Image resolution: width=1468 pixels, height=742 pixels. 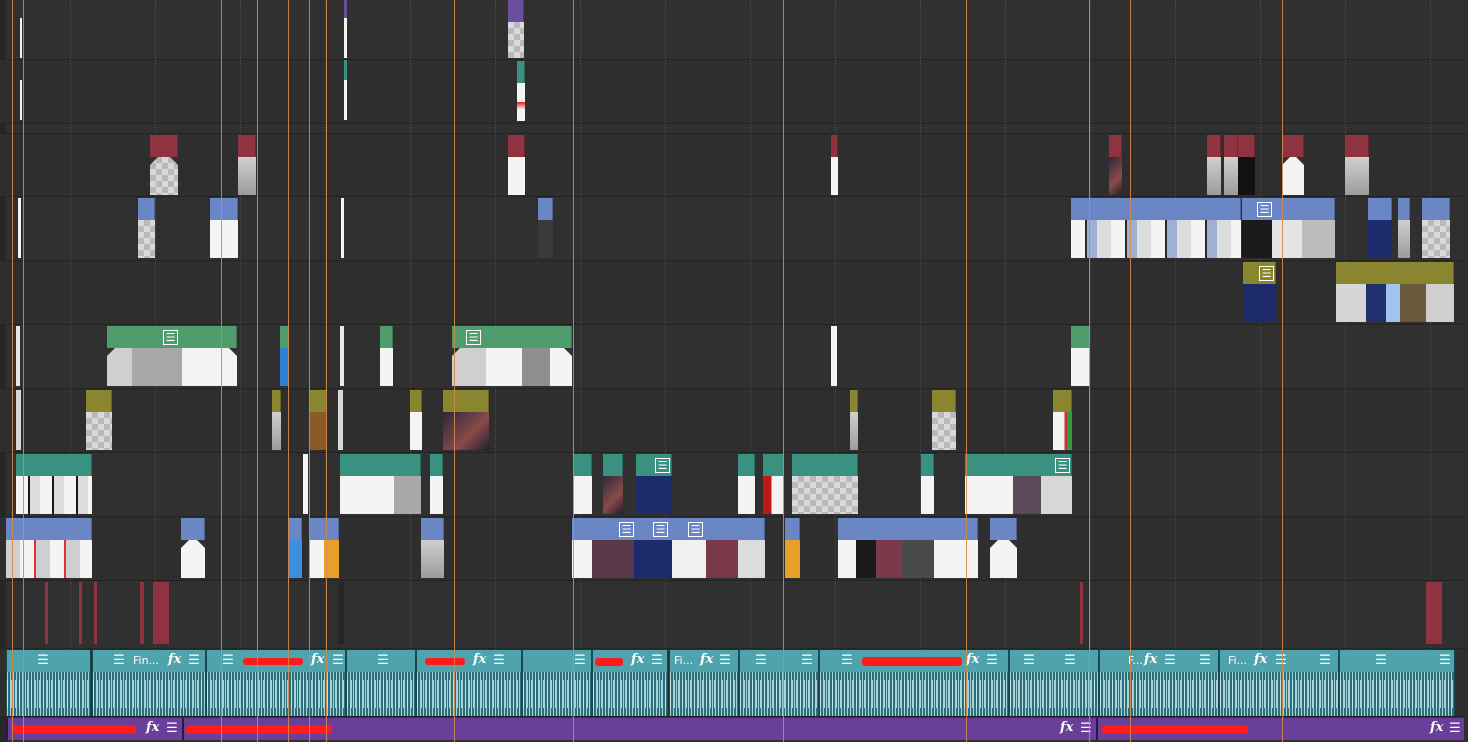 What do you see at coordinates (1279, 661) in the screenshot?
I see `audio-clip-header: Fi... fx ☰ ☰` at bounding box center [1279, 661].